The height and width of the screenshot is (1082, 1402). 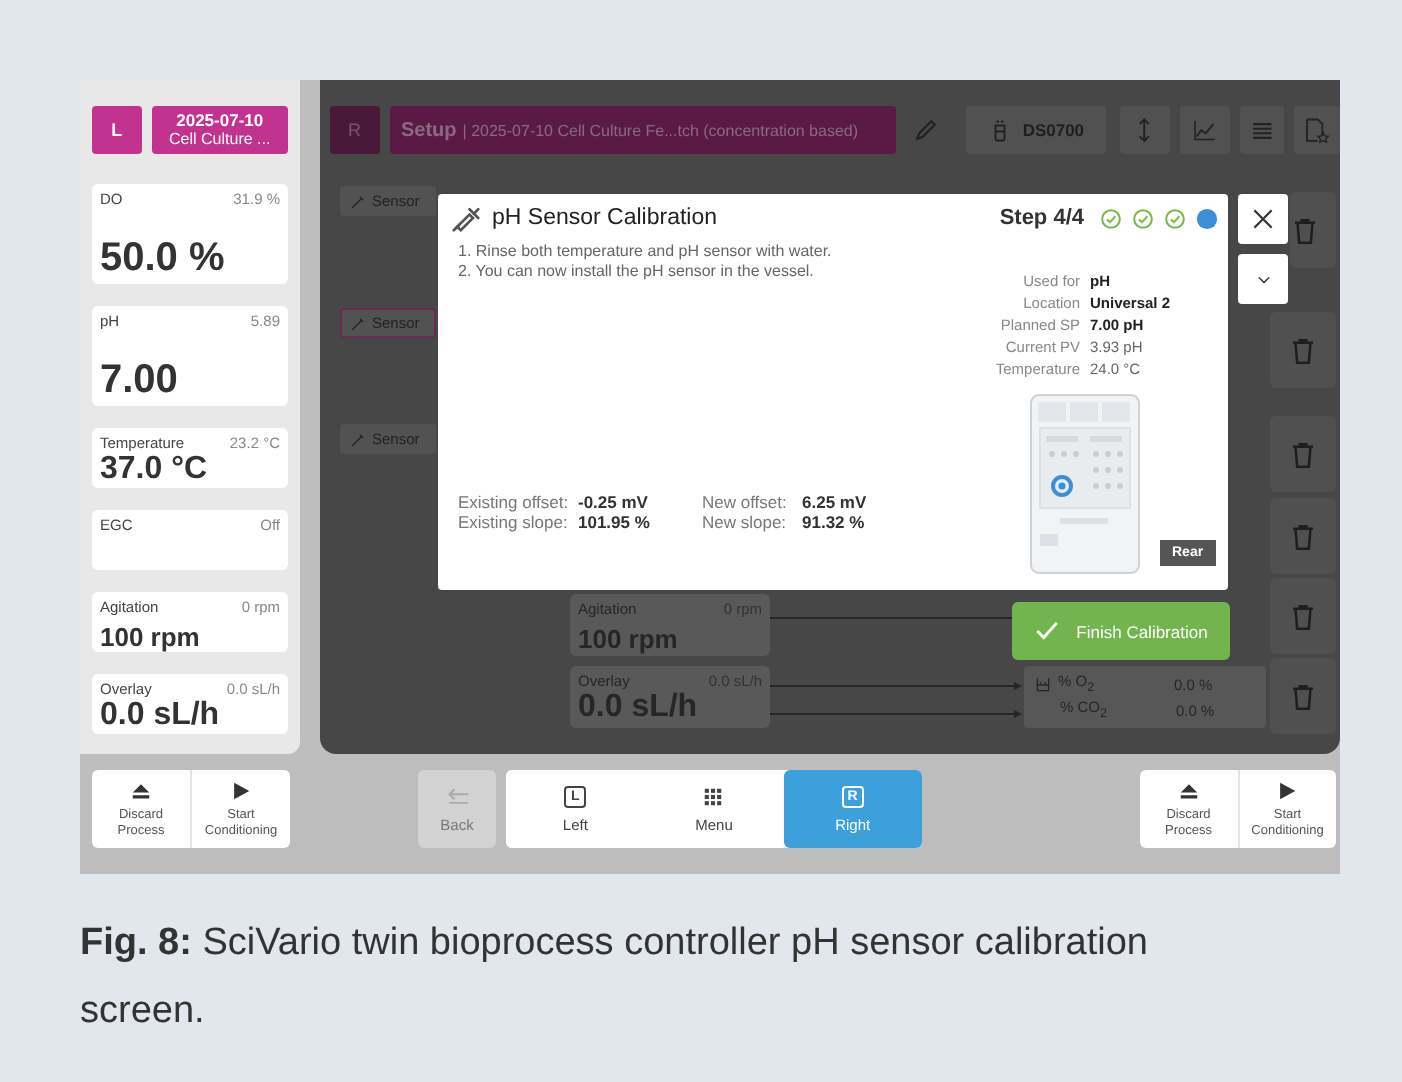 I want to click on pencil-icon, so click(x=926, y=130).